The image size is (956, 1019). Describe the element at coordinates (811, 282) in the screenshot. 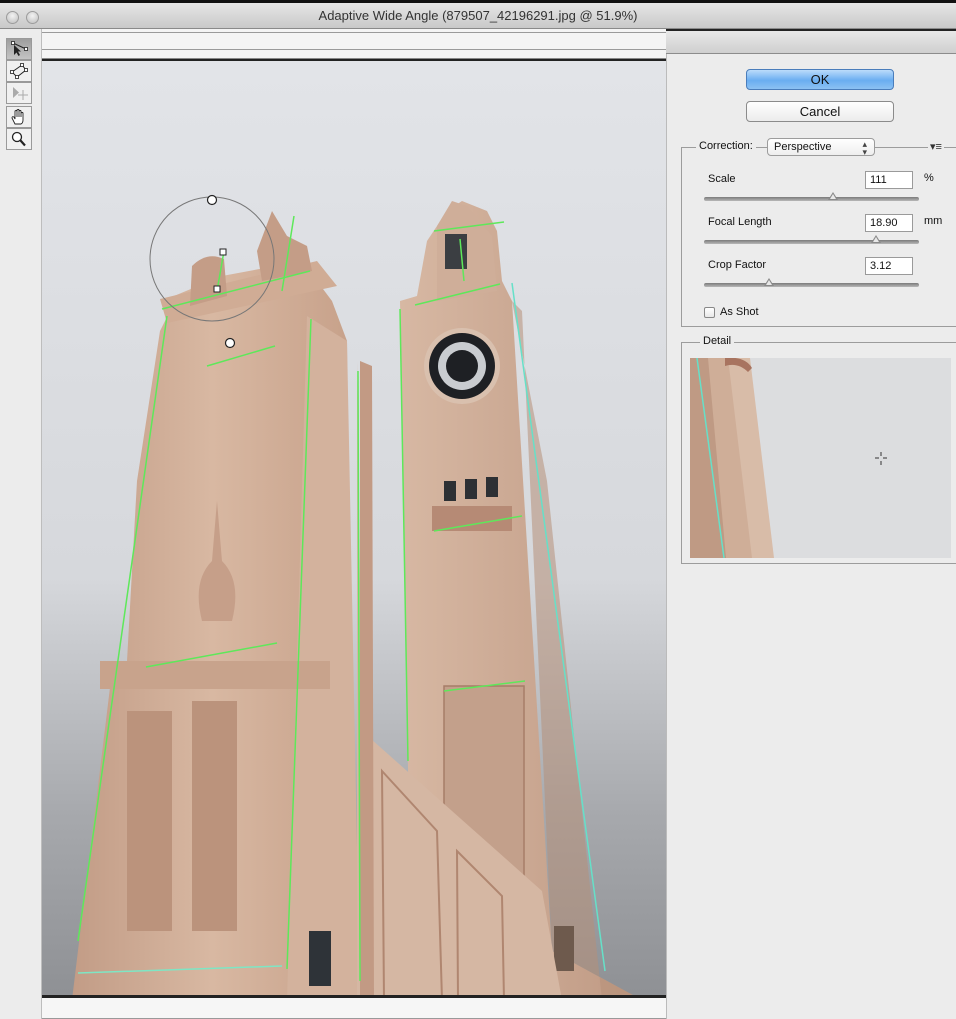

I see `crop-factor-slider` at that location.